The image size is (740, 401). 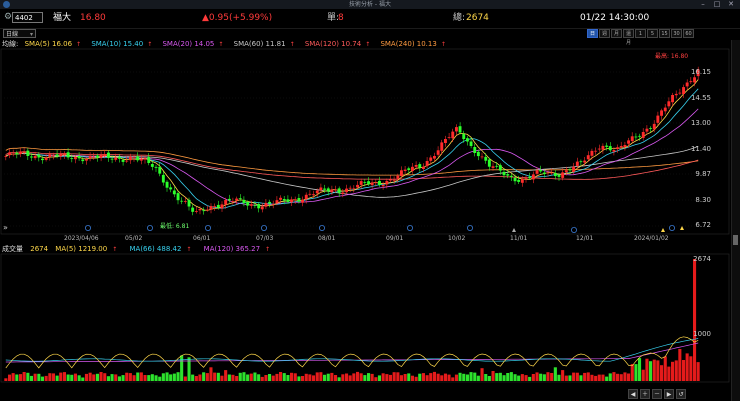 I want to click on chart-scrollbar, so click(x=735, y=220).